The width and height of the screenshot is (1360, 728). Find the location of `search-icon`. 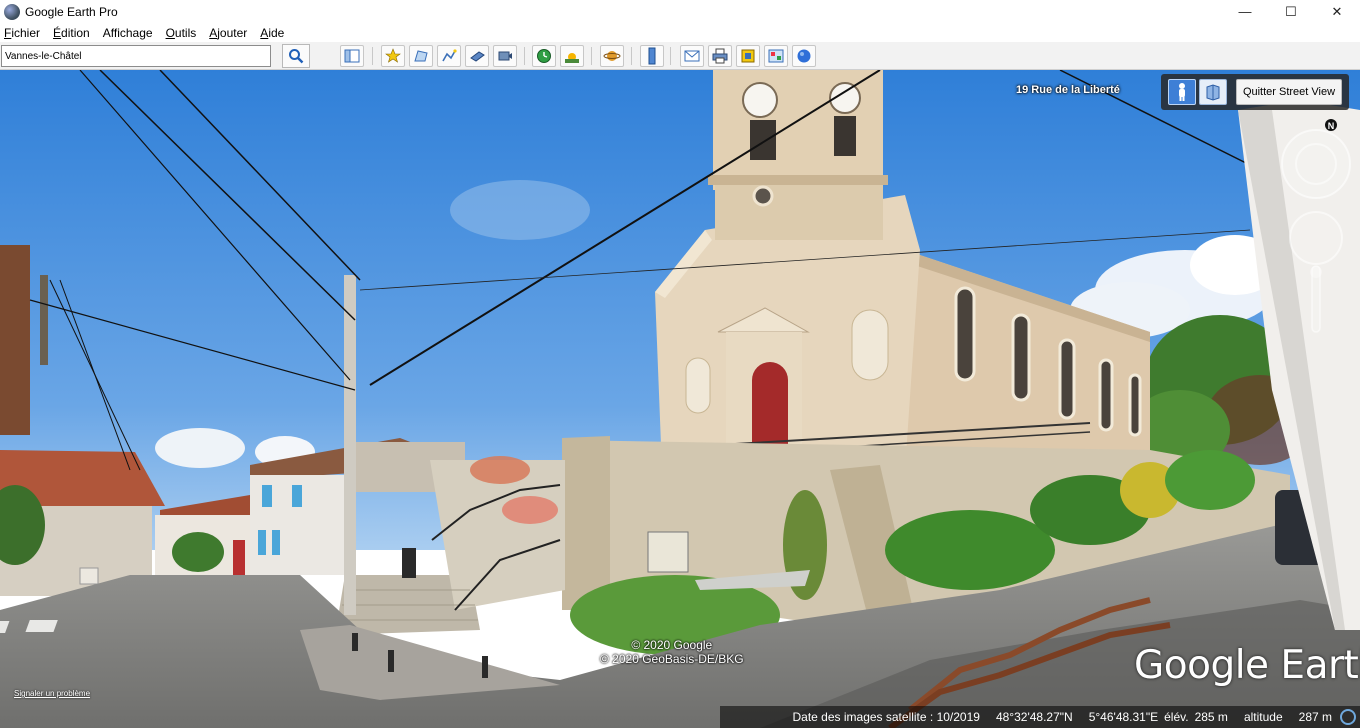

search-icon is located at coordinates (296, 56).